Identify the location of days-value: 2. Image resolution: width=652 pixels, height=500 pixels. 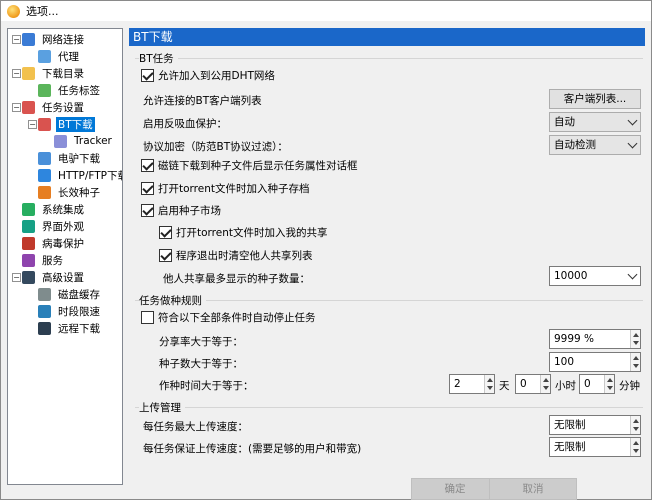
(457, 384).